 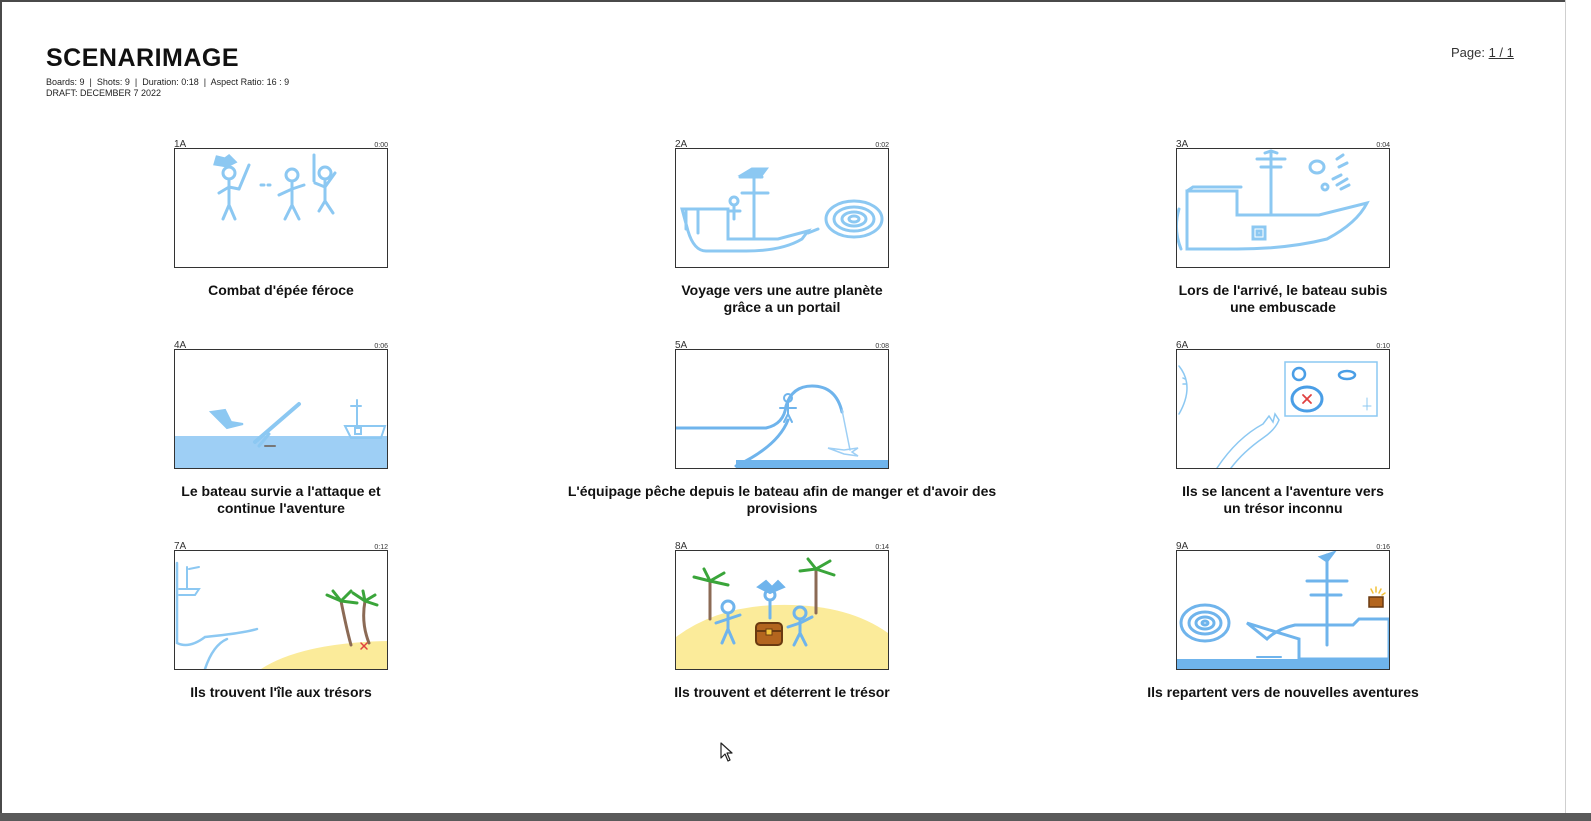 I want to click on treasure-map-drawing, so click(x=1278, y=414).